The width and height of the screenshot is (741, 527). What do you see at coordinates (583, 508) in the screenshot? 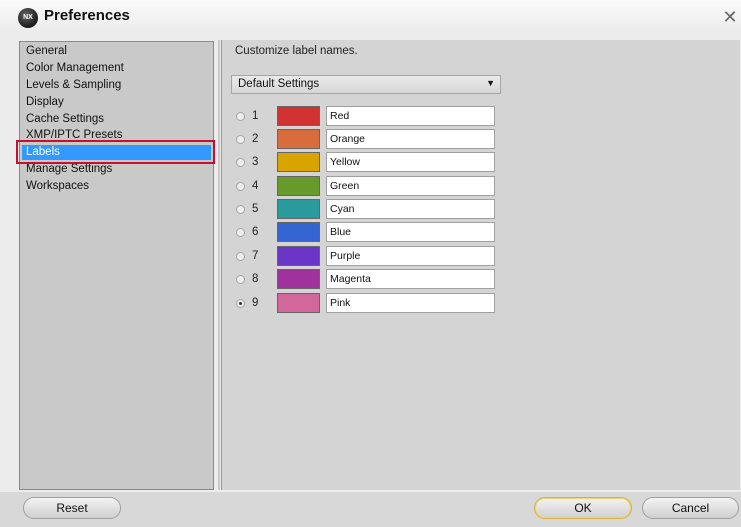
I see `ok-button: OK` at bounding box center [583, 508].